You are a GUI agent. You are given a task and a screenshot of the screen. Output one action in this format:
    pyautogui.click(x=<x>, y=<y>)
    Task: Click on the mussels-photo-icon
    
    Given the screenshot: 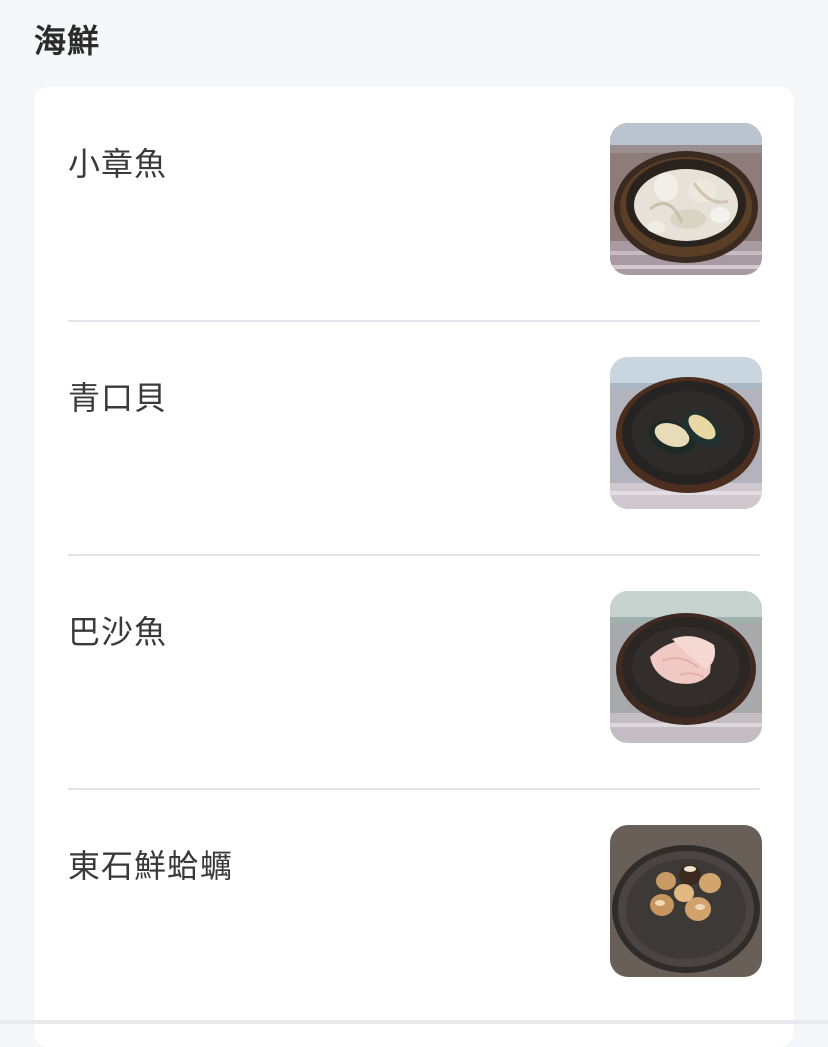 What is the action you would take?
    pyautogui.click(x=686, y=433)
    